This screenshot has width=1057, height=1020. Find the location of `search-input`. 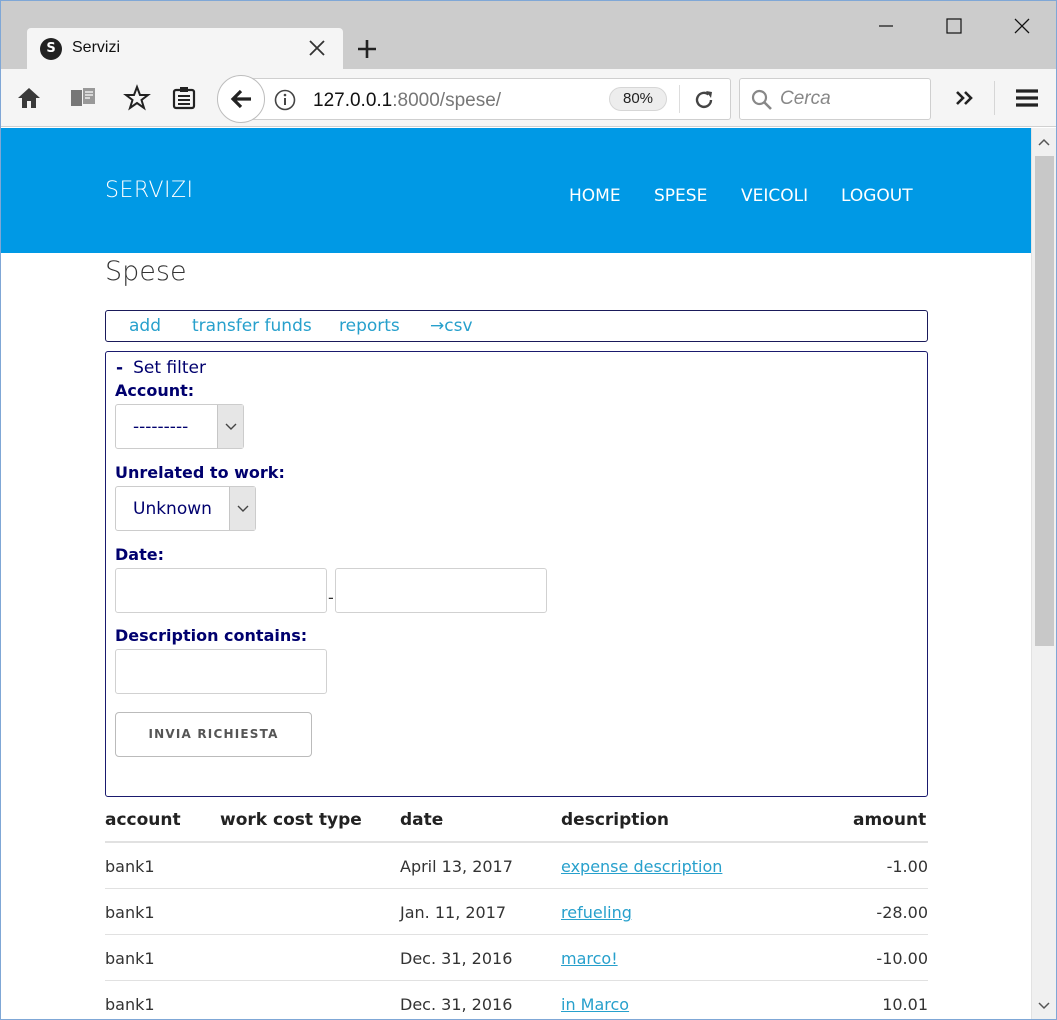

search-input is located at coordinates (852, 99).